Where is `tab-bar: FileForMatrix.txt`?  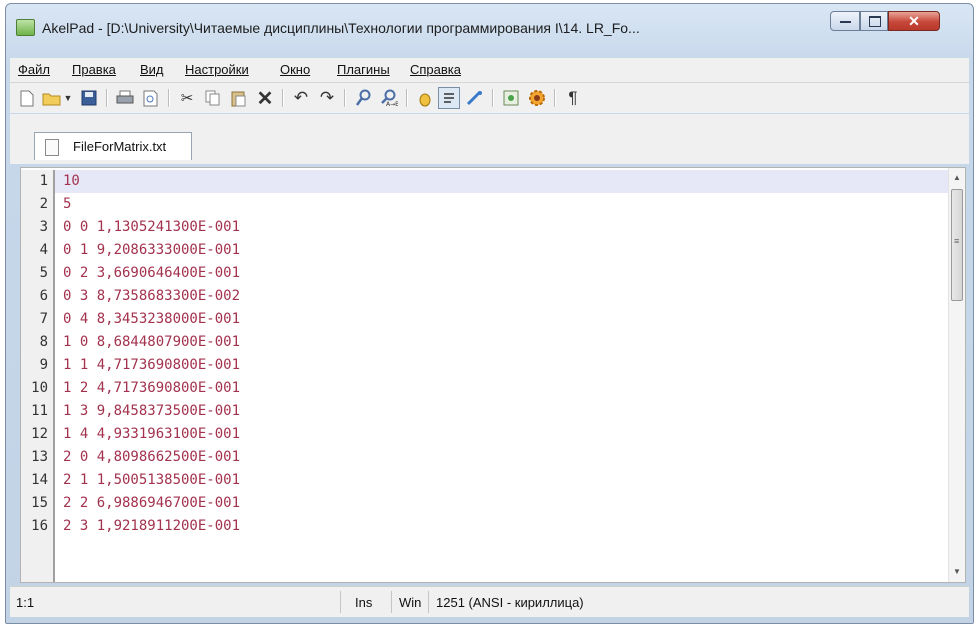
tab-bar: FileForMatrix.txt is located at coordinates (489, 139).